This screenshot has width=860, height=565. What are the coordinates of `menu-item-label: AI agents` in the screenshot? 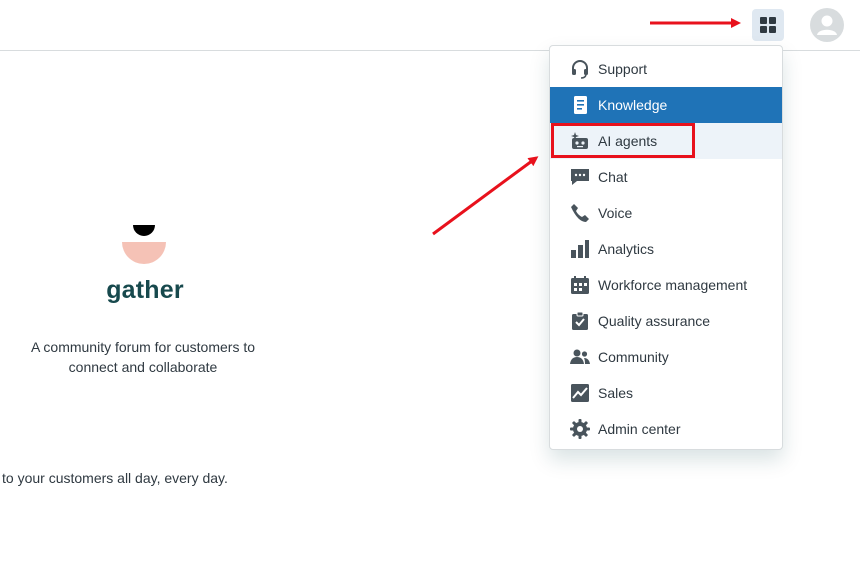 It's located at (628, 141).